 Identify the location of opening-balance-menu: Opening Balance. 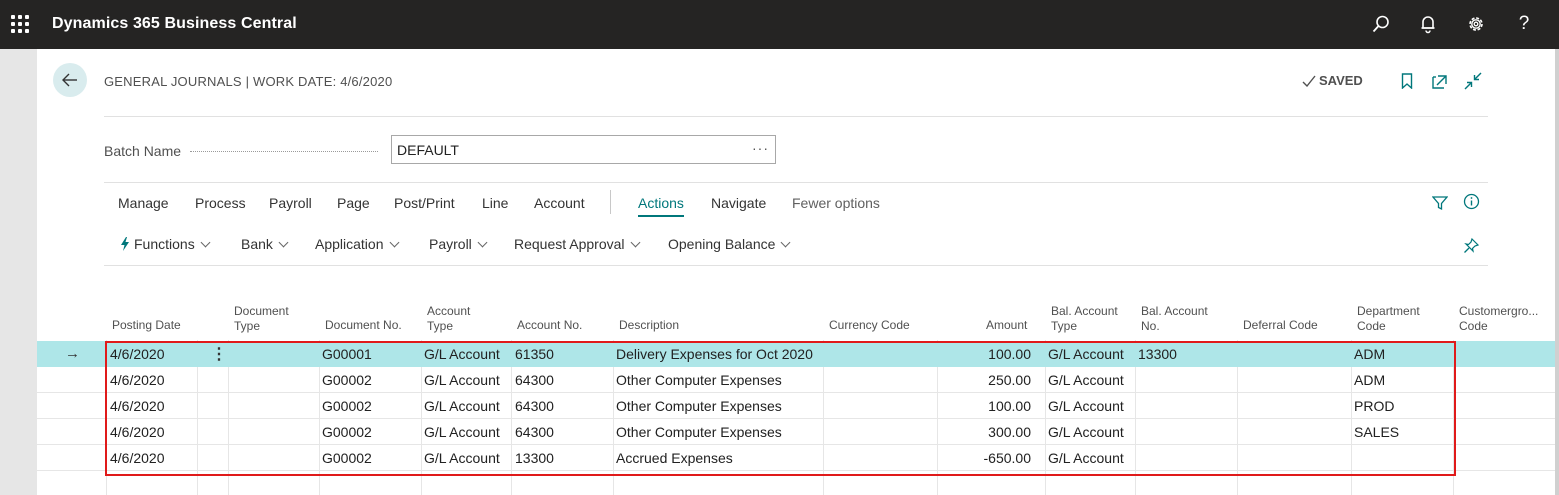
(729, 244).